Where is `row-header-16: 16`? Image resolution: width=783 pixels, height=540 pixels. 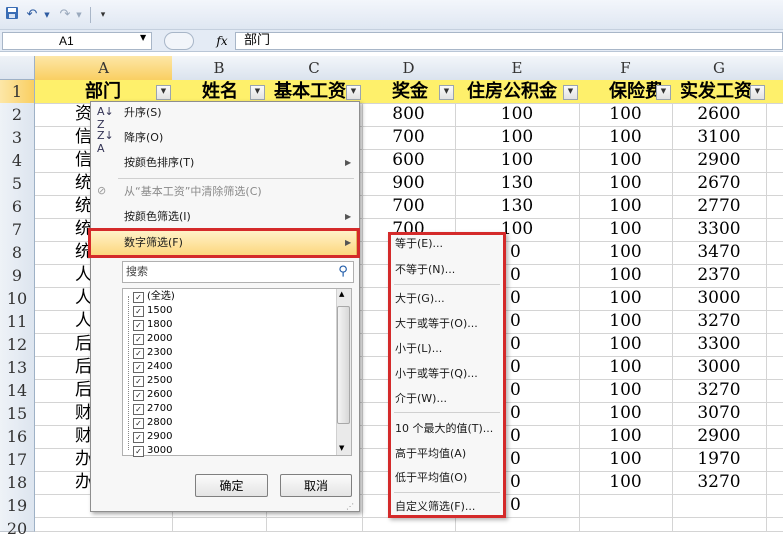
row-header-16: 16 is located at coordinates (17, 437).